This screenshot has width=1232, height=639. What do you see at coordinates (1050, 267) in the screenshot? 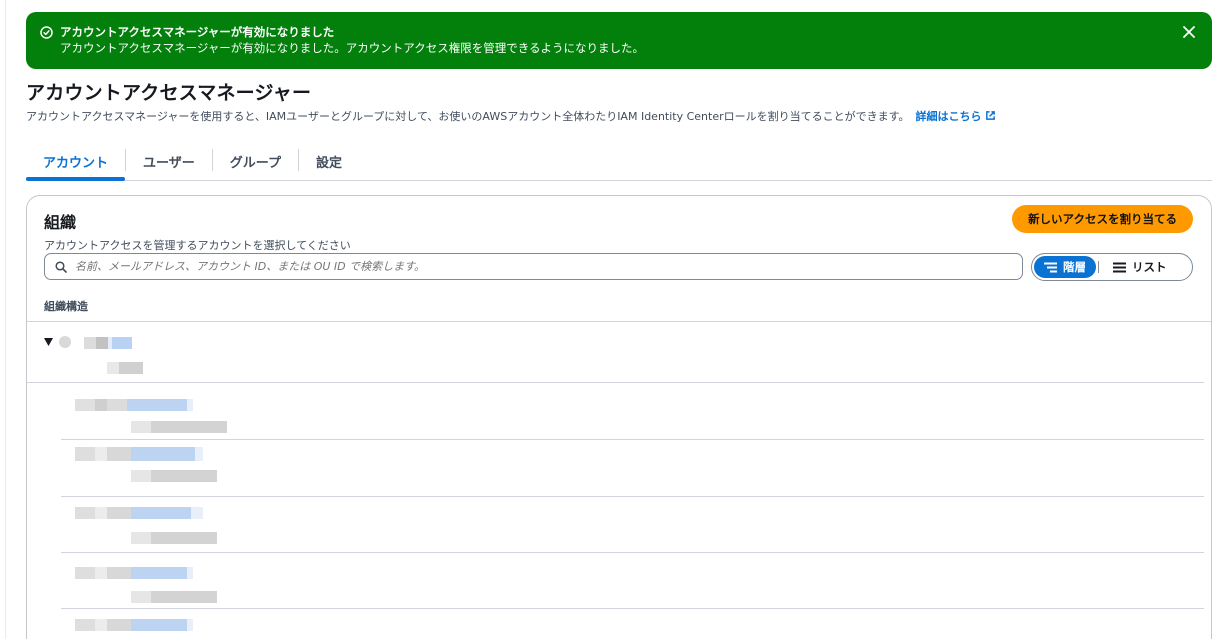
I see `hierarchy-icon` at bounding box center [1050, 267].